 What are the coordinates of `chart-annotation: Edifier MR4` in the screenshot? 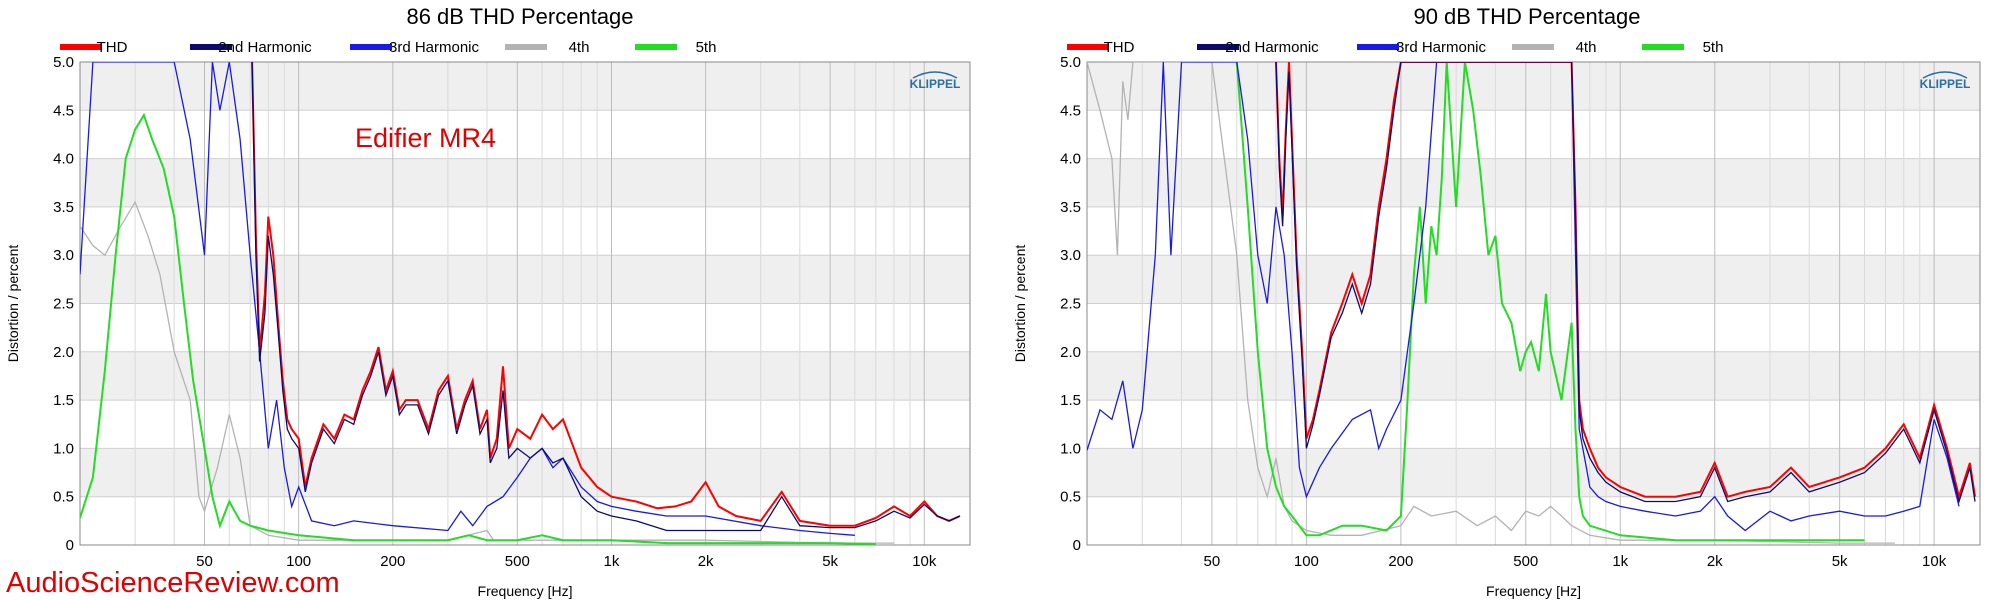 It's located at (425, 138).